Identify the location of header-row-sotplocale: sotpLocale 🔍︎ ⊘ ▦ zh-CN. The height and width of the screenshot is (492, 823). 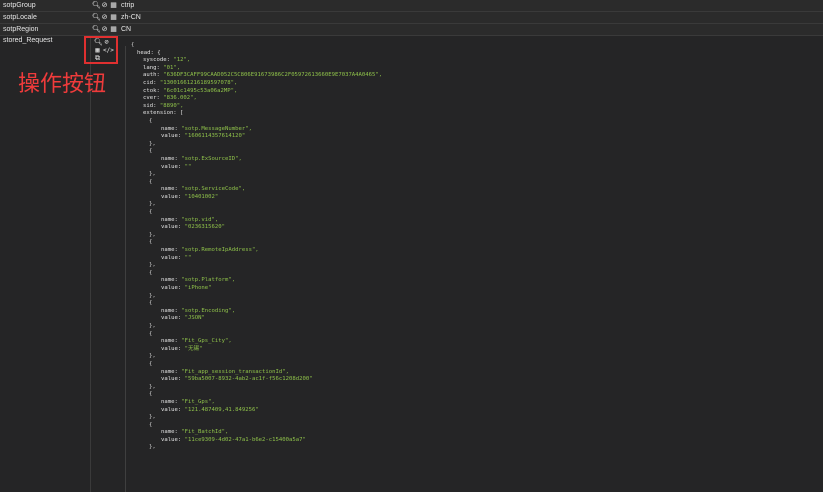
(411, 18).